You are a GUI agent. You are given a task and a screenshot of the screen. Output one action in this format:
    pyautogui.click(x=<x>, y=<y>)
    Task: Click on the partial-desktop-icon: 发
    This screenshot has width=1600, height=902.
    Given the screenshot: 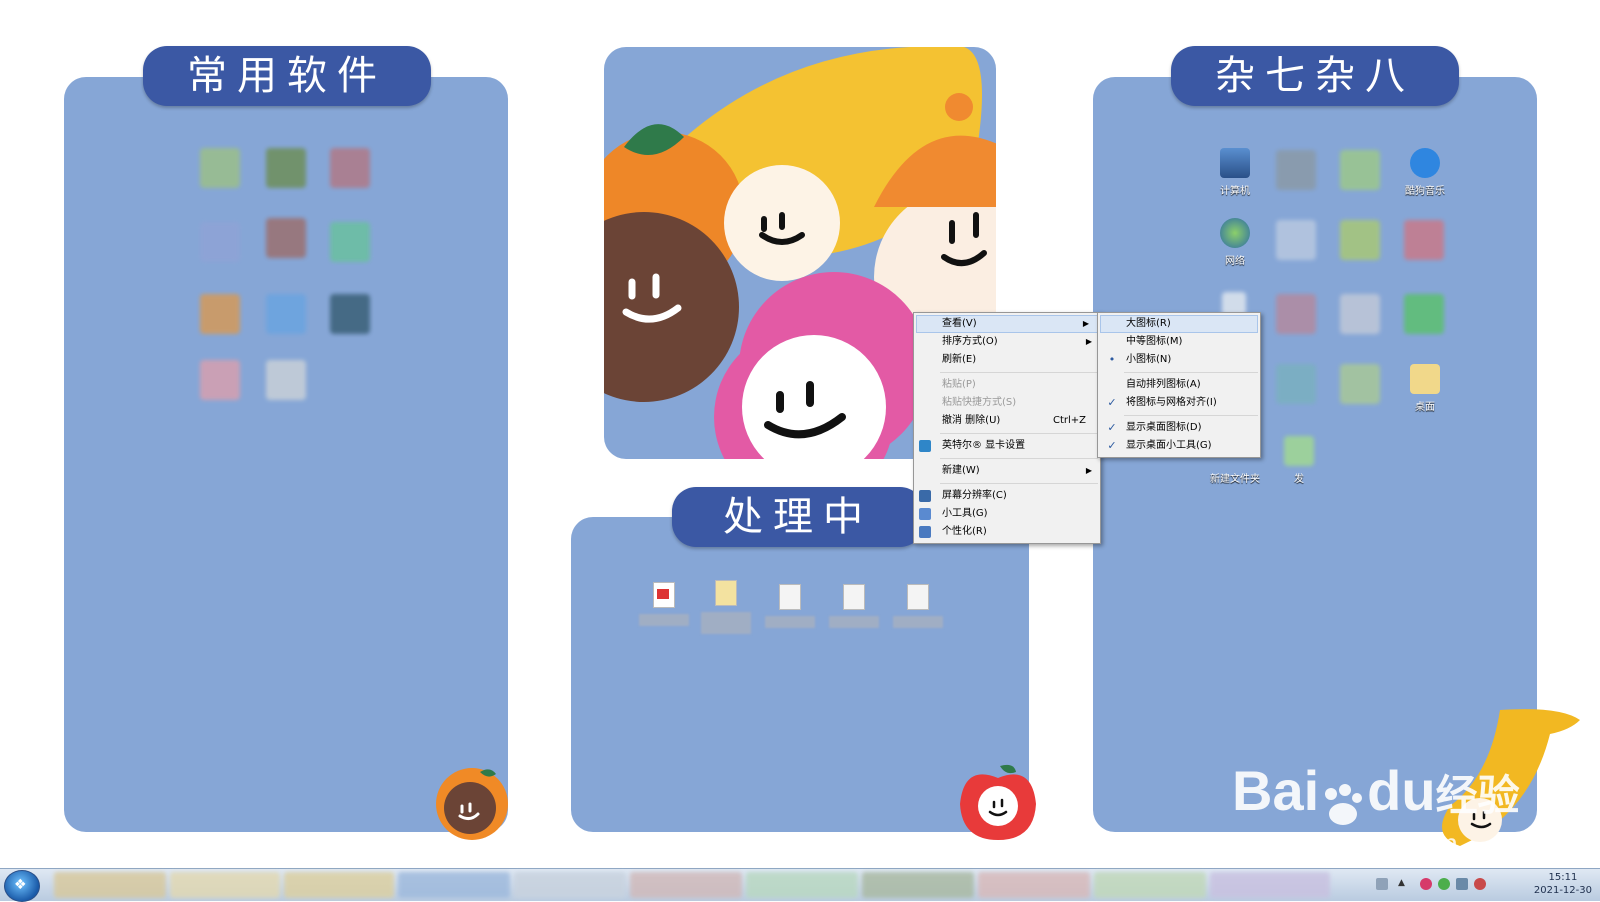 What is the action you would take?
    pyautogui.click(x=1299, y=471)
    